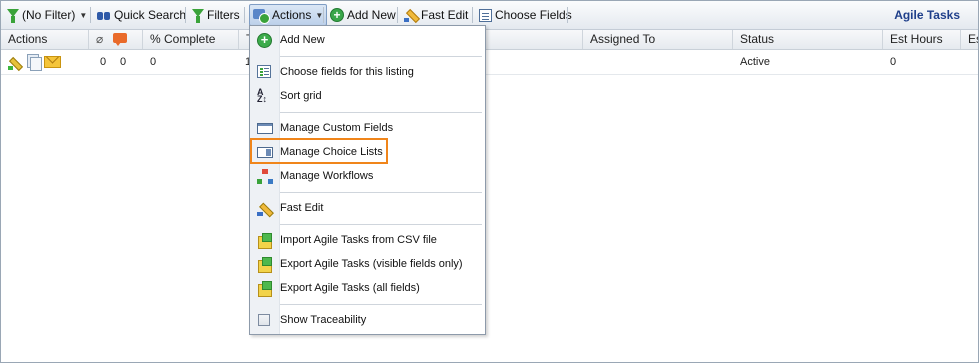 This screenshot has width=979, height=363. I want to click on menu-item-fast-edit: Fast Edit, so click(367, 208).